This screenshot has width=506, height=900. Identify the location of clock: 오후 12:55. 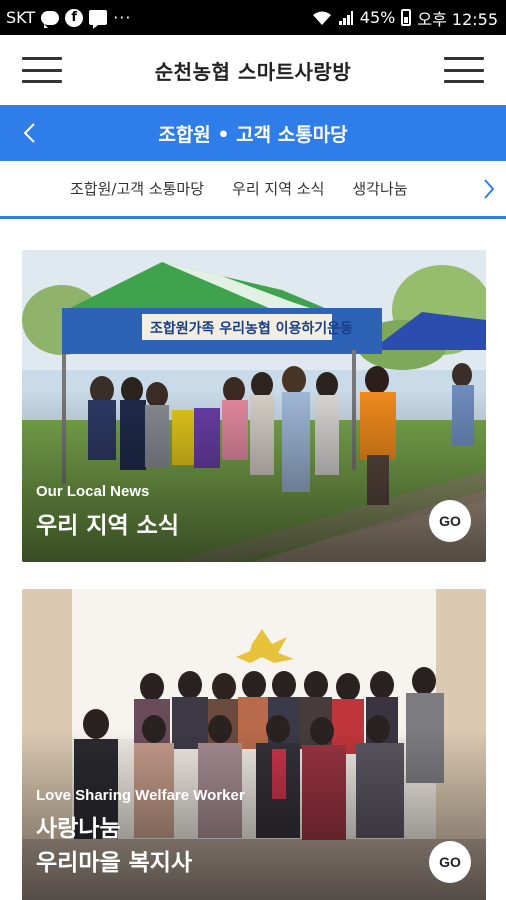
(457, 19).